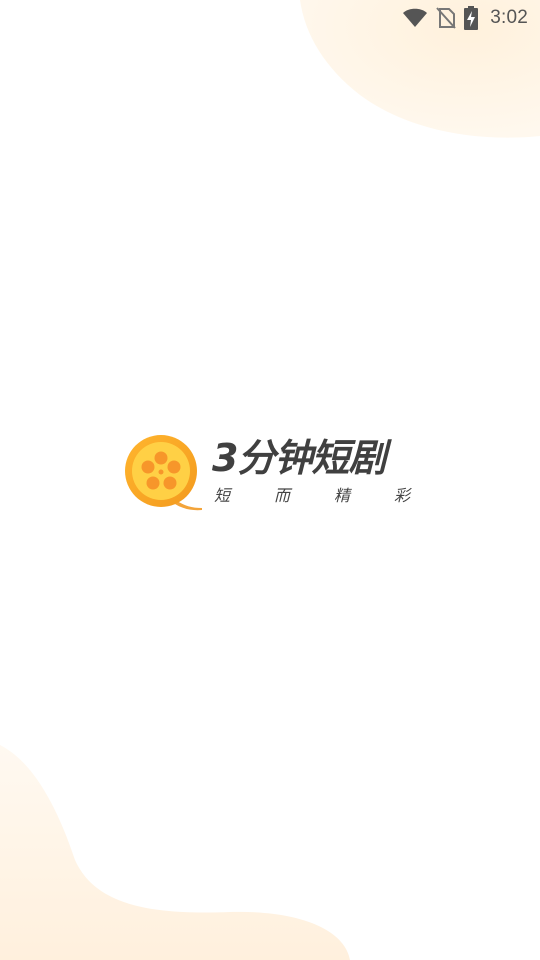  I want to click on slogan-char: 精, so click(341, 495).